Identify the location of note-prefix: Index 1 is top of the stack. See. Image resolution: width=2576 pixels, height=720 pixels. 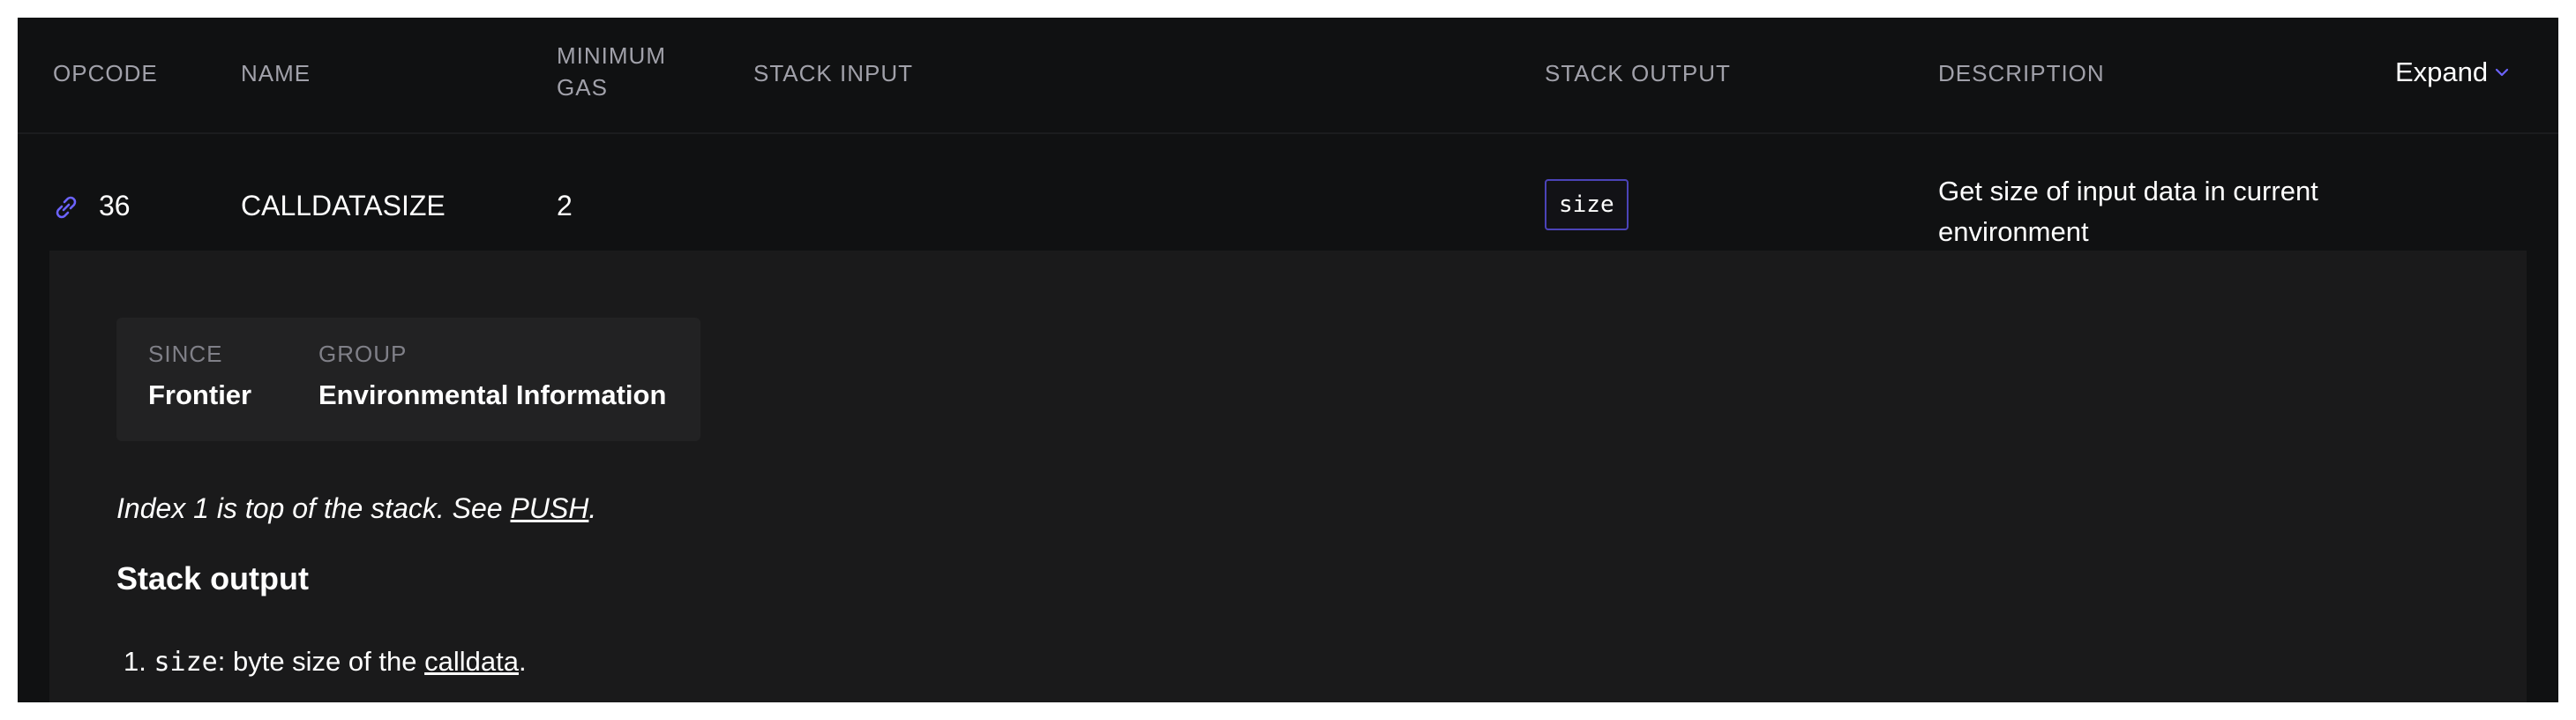
(314, 508).